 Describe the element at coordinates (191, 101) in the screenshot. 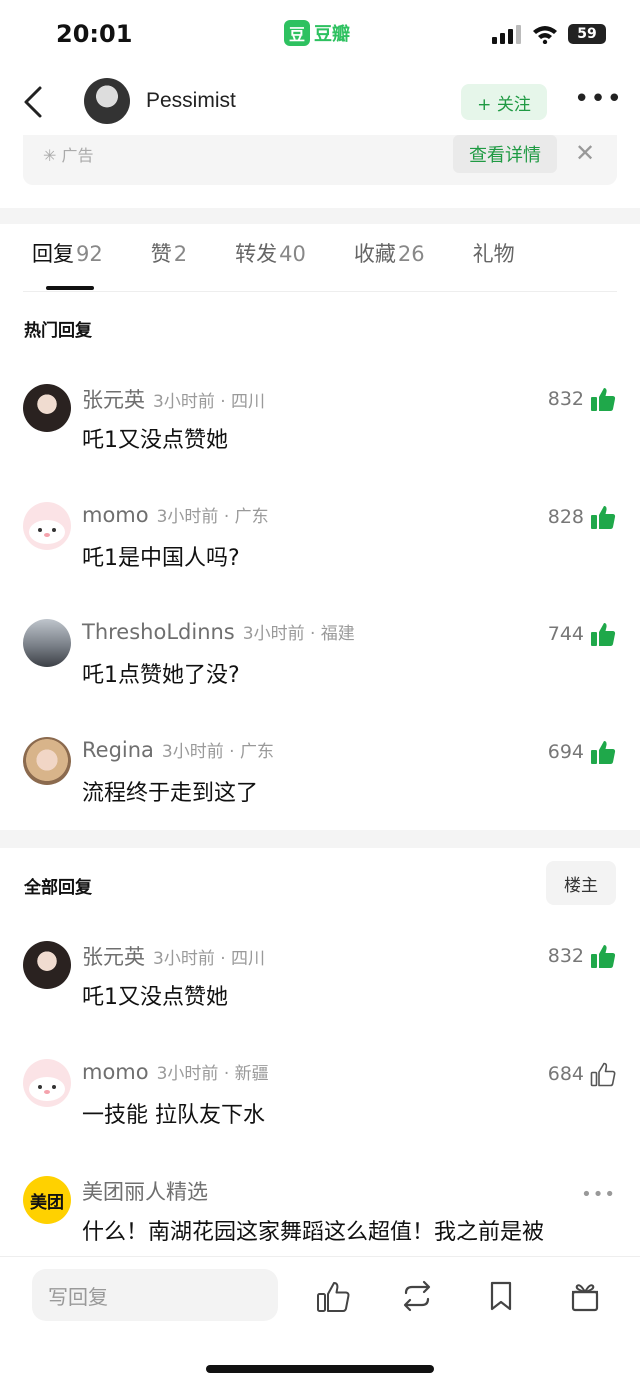

I see `author-name: Pessimist` at that location.